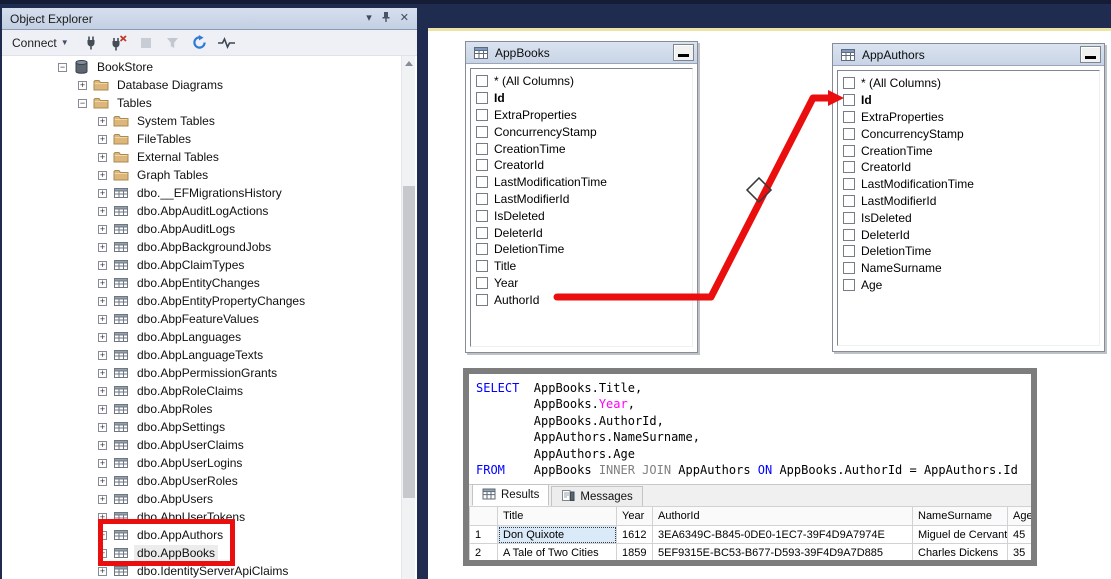 This screenshot has width=1111, height=579. Describe the element at coordinates (971, 133) in the screenshot. I see `column-item: ConcurrencyStamp` at that location.